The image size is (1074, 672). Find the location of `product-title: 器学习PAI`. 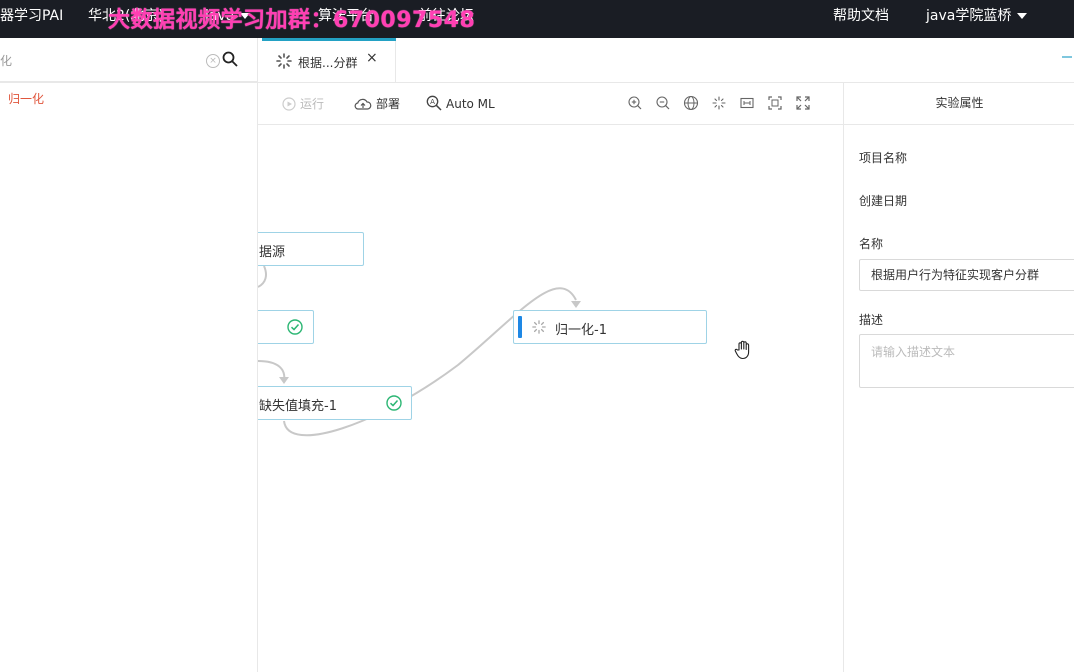

product-title: 器学习PAI is located at coordinates (32, 16).